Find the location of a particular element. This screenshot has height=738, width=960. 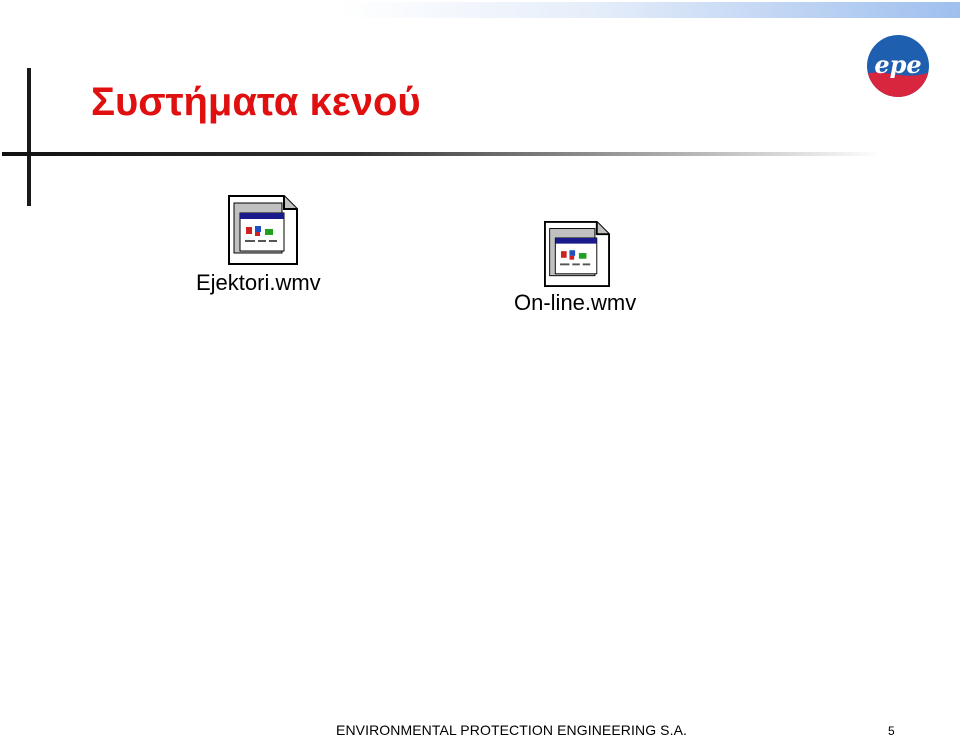

slide-title: Συστήματα κενού is located at coordinates (256, 102).